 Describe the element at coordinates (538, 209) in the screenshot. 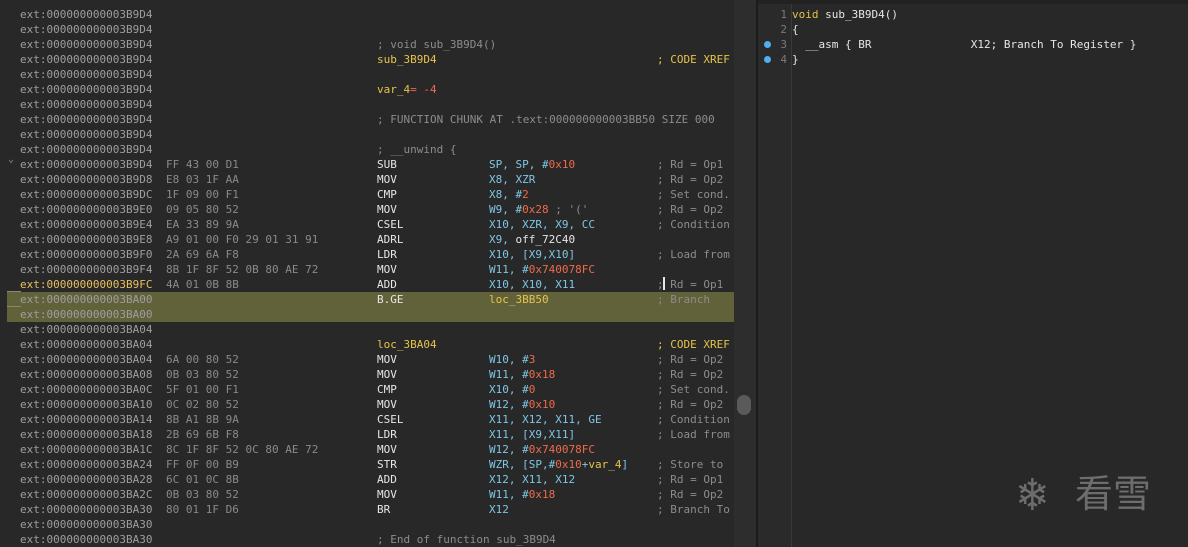

I see `operands: W9, #0x28 ; '('` at that location.